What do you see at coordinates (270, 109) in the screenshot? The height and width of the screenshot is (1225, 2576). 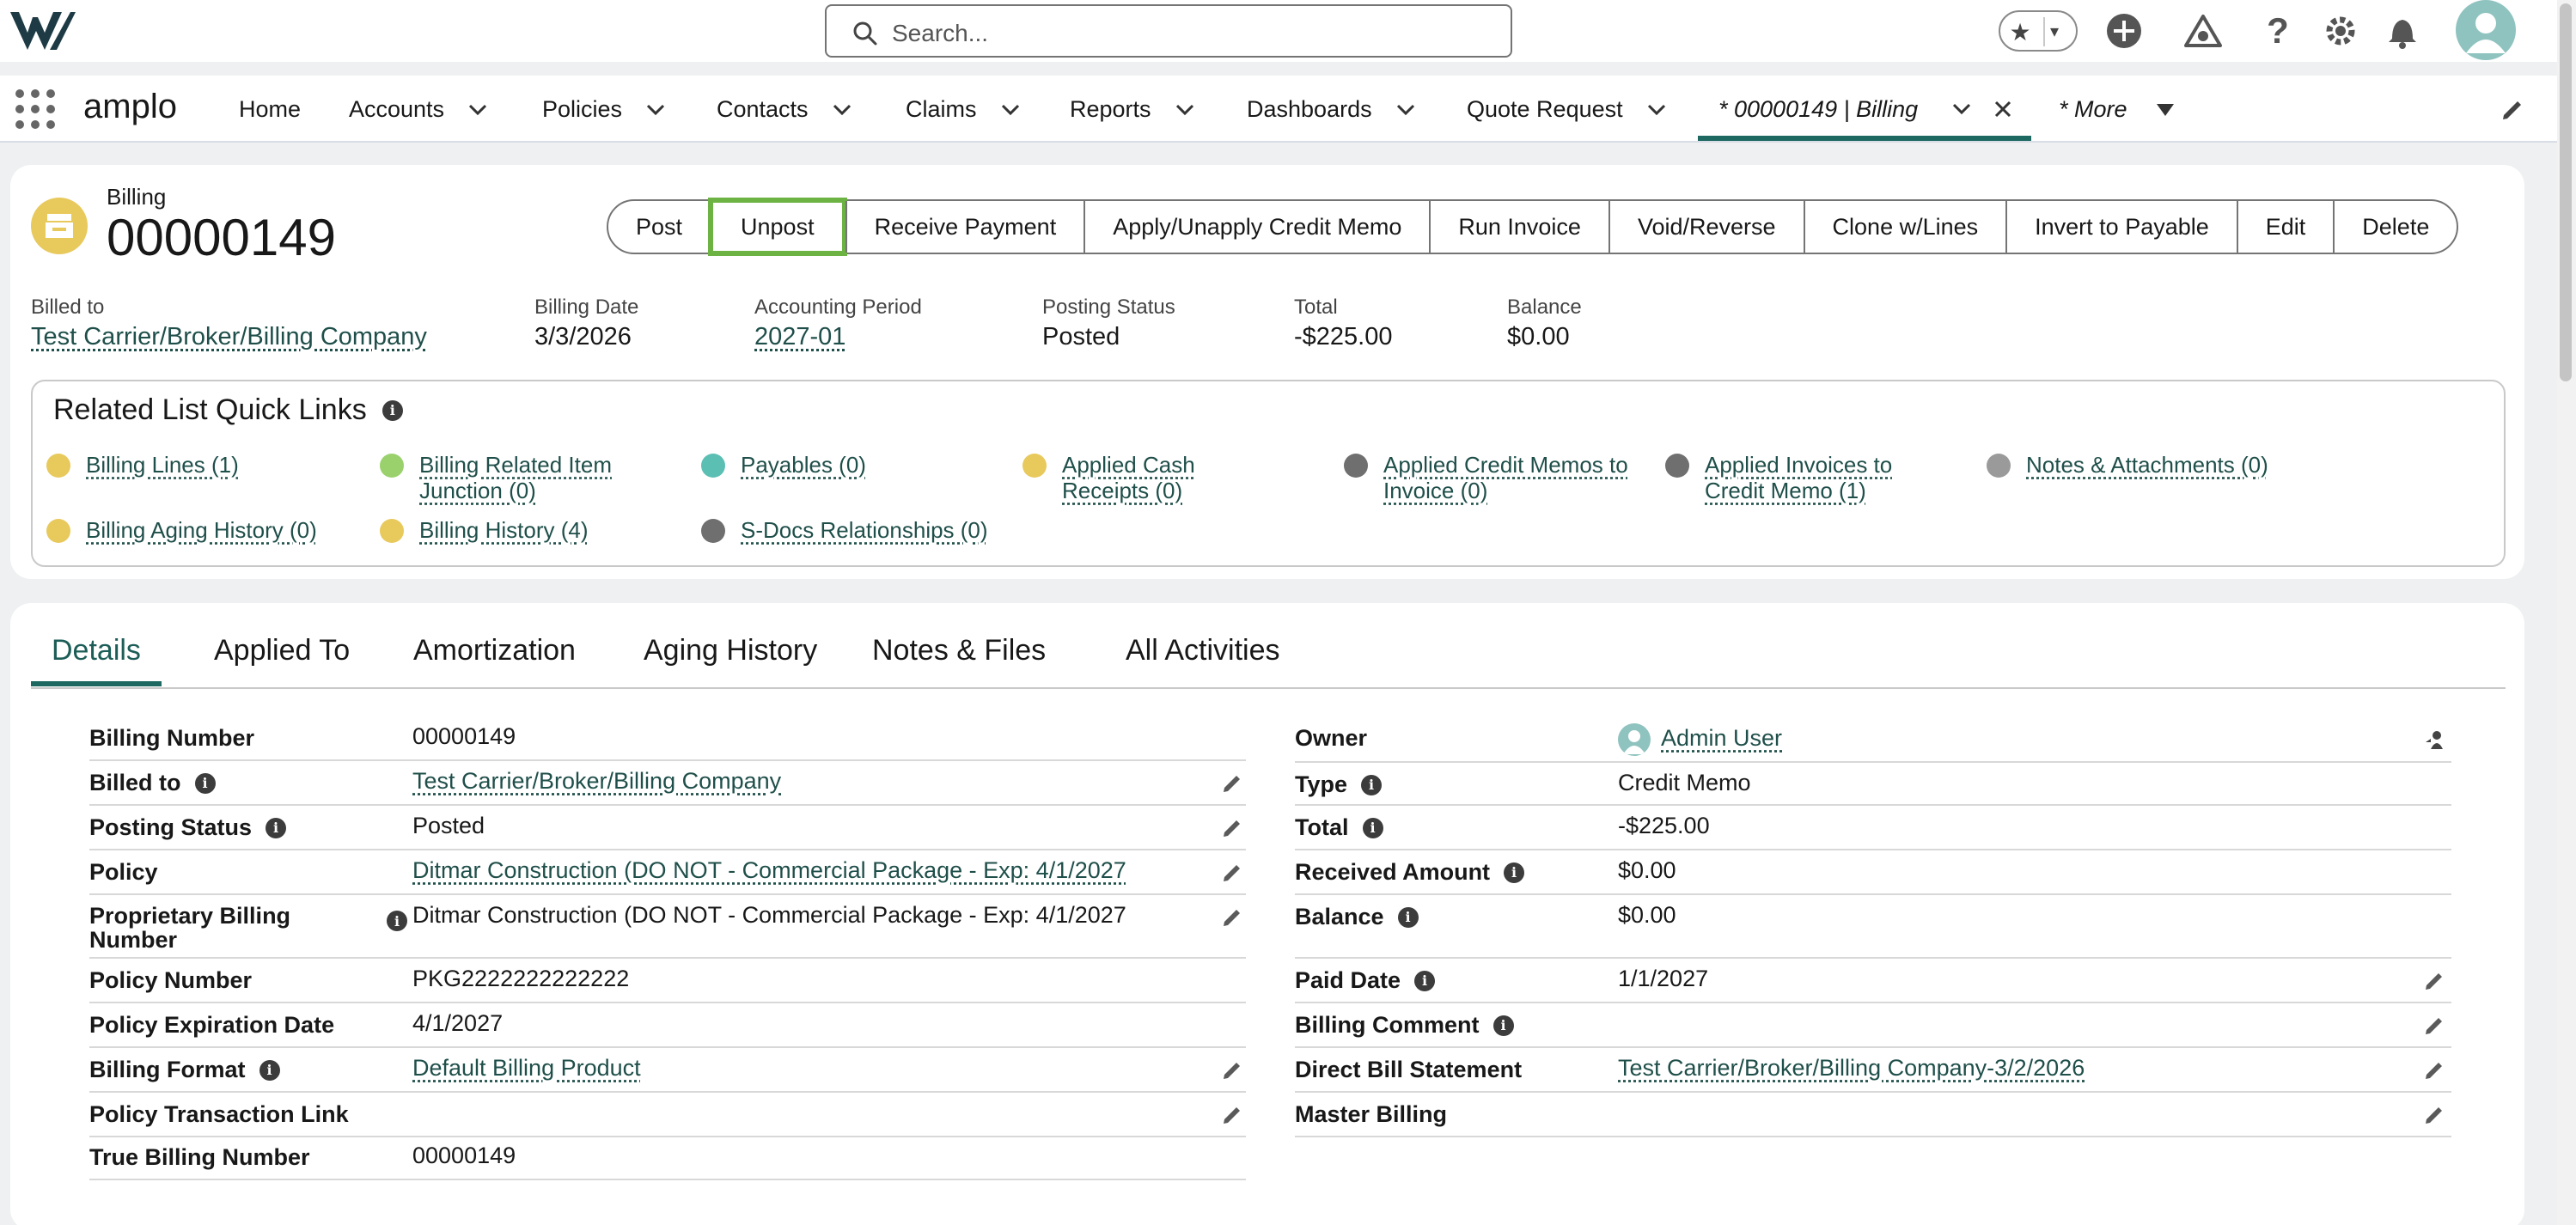 I see `nav-item-home: Home` at bounding box center [270, 109].